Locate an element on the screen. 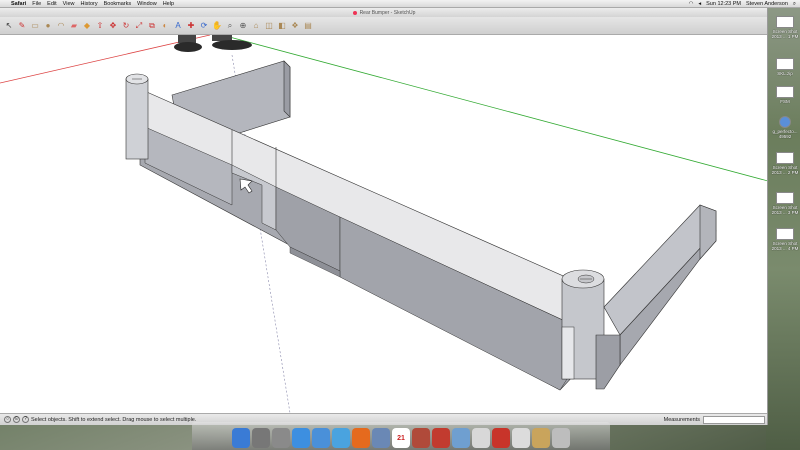 The width and height of the screenshot is (800, 450). scale-figure is located at coordinates (213, 43).